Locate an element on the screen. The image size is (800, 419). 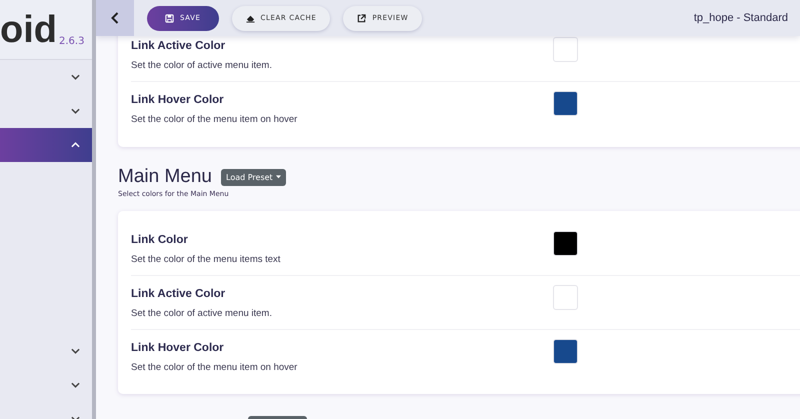
back-button is located at coordinates (115, 18).